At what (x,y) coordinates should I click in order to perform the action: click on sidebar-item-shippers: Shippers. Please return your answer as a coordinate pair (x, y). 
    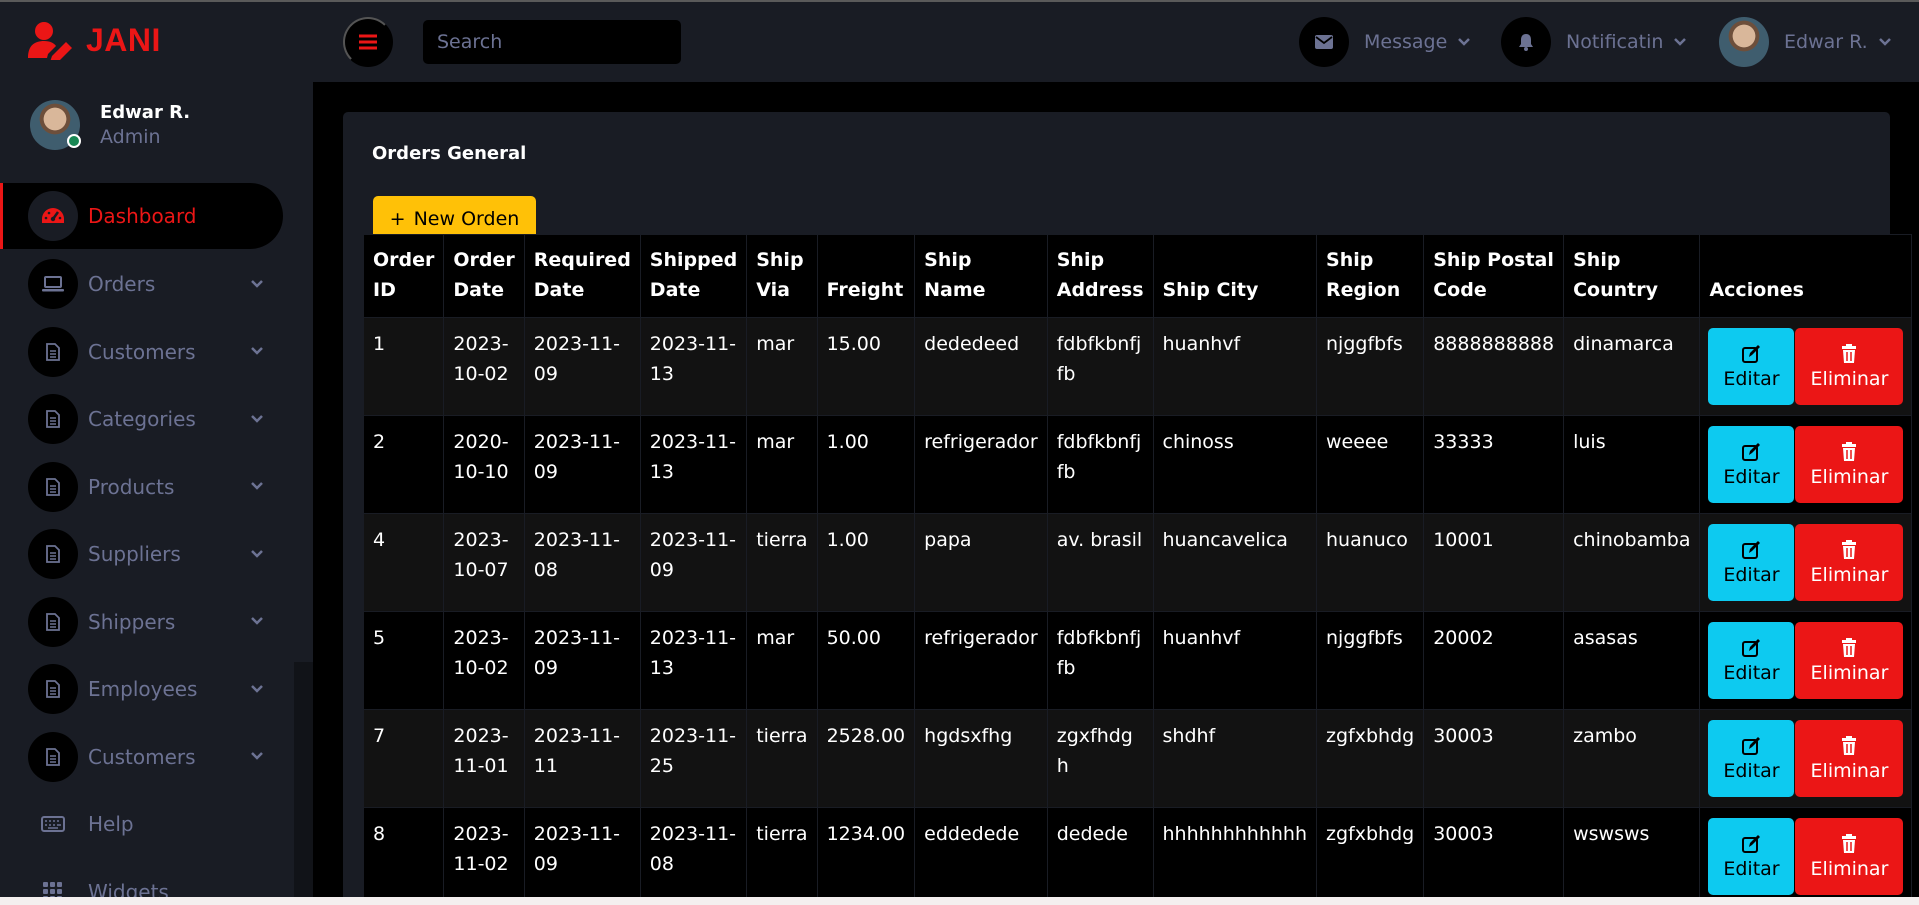
    Looking at the image, I should click on (147, 622).